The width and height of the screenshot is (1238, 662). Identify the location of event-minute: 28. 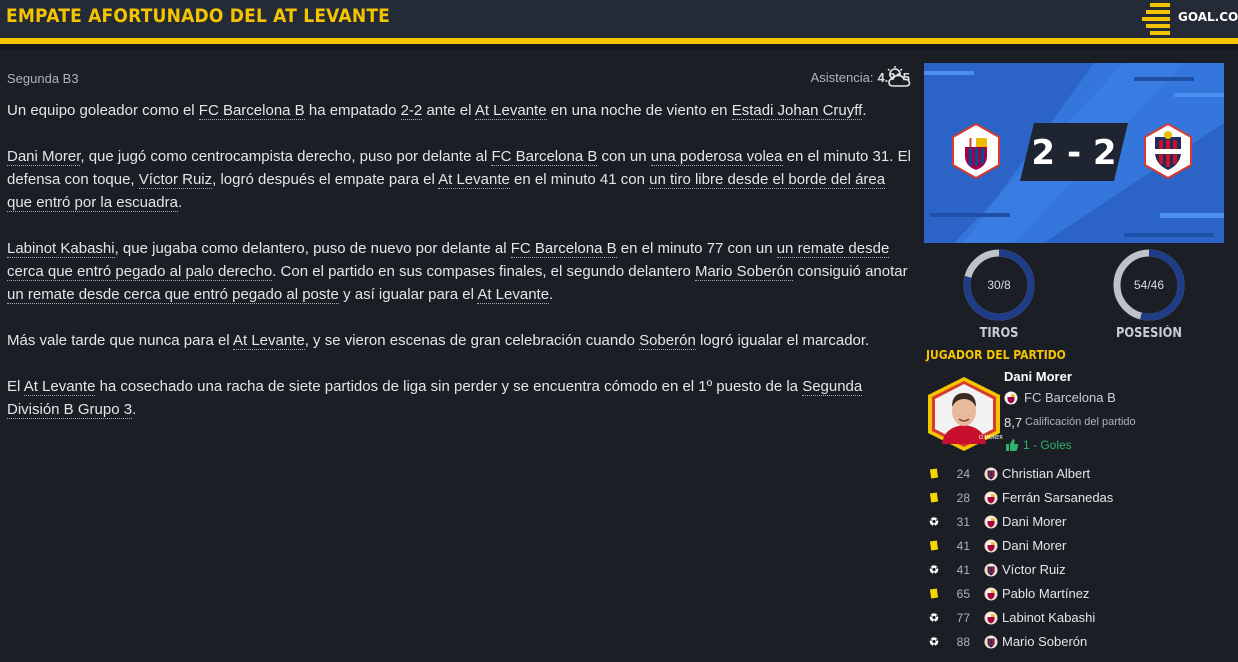
(963, 498).